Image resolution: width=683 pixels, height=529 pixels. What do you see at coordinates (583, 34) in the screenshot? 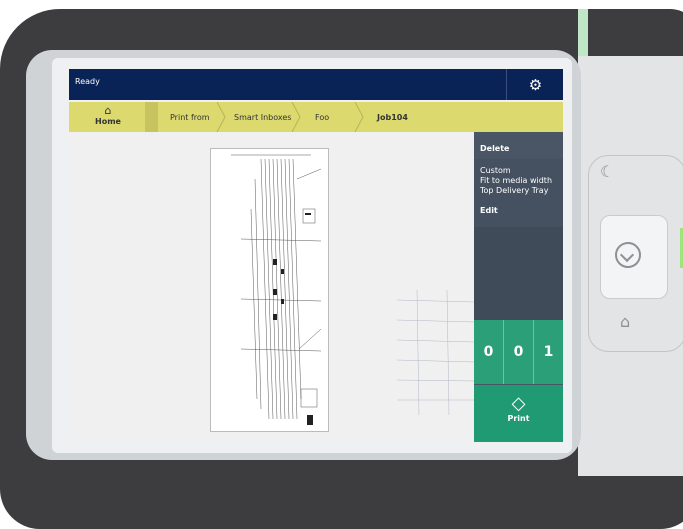
I see `status-light-strip` at bounding box center [583, 34].